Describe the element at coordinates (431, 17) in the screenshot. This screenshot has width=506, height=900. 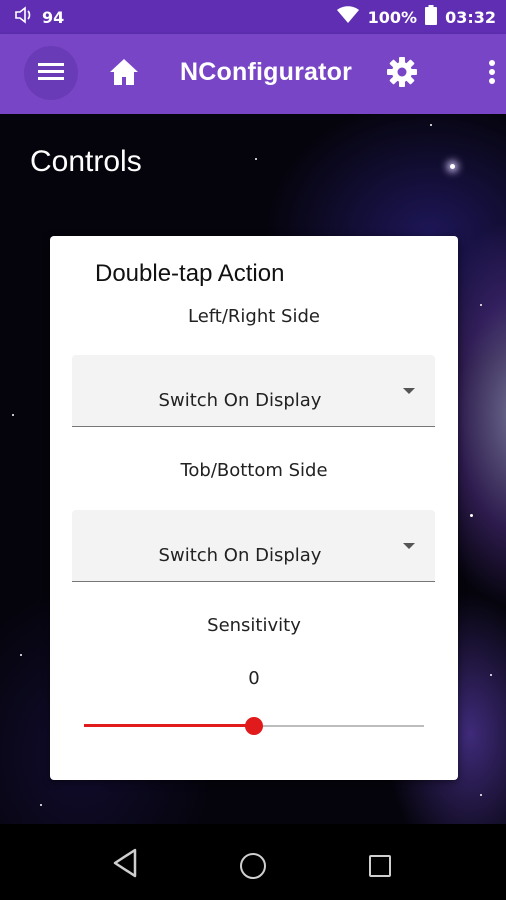
I see `battery-icon` at that location.